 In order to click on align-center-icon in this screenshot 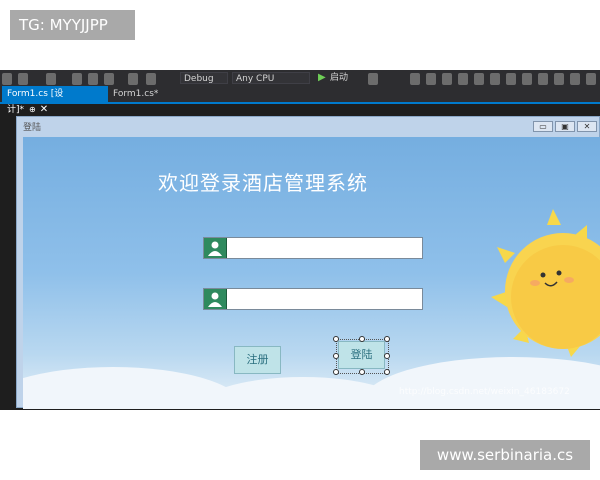, I will do `click(431, 79)`.